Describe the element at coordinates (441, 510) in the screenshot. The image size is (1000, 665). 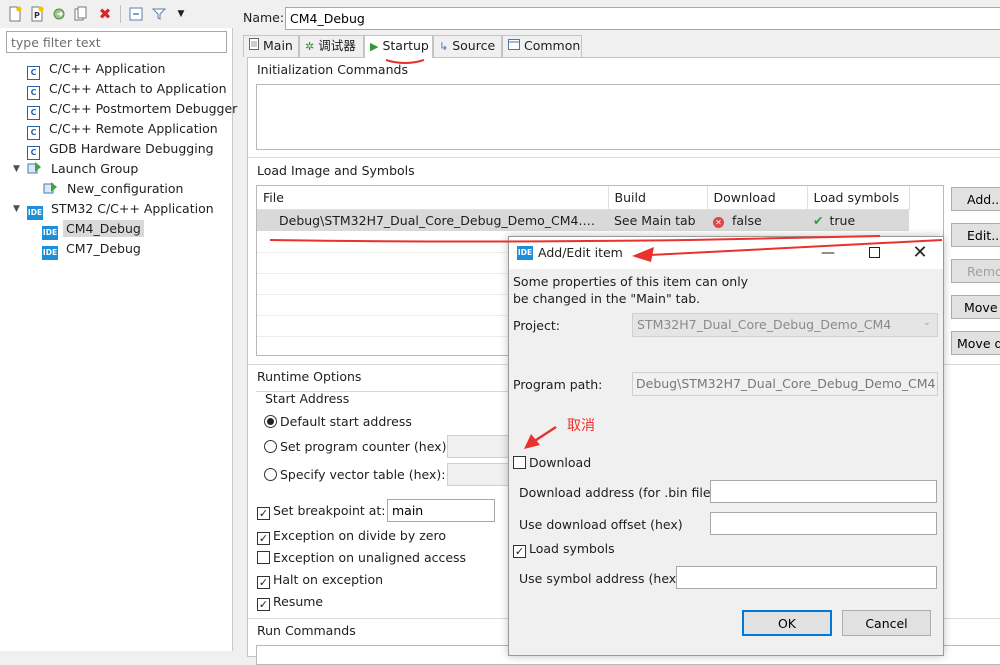
I see `breakpoint-input` at that location.